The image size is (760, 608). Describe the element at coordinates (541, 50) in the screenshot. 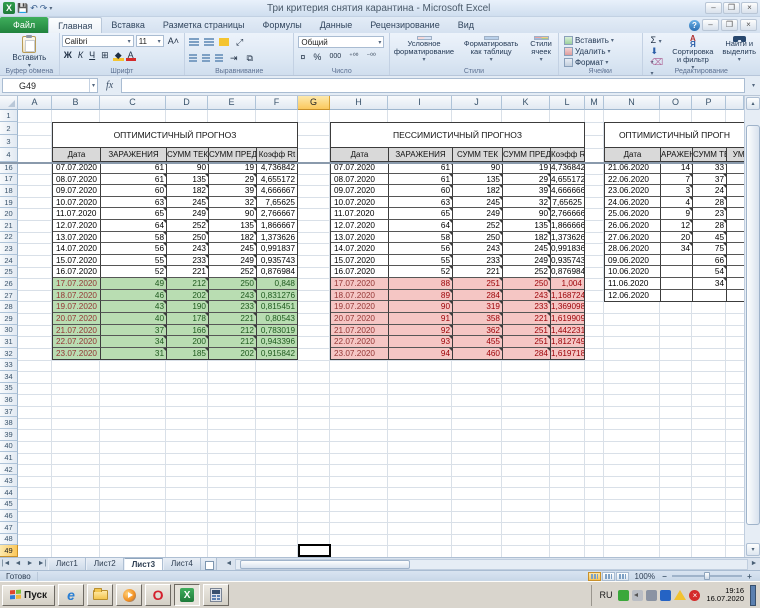

I see `cell-styles-button: Стили ячеек ▾` at that location.